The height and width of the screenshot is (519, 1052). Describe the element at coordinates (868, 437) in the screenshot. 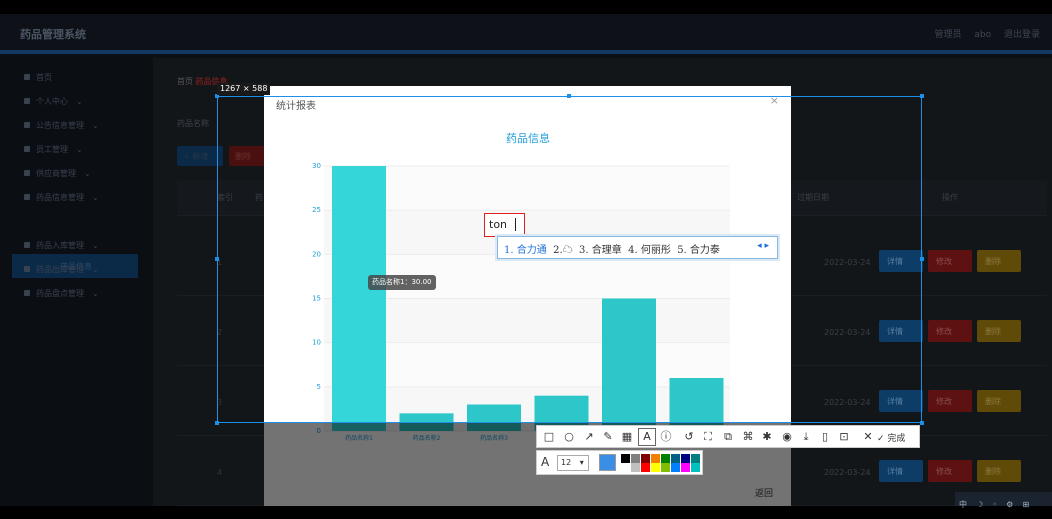

I see `close-icon: ✕` at that location.